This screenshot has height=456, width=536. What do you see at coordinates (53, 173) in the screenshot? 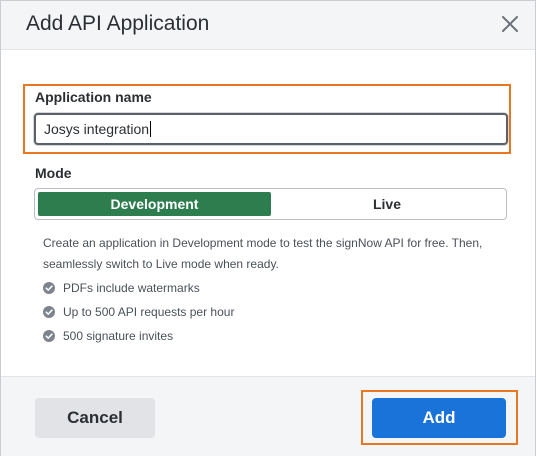
I see `mode-label: Mode` at bounding box center [53, 173].